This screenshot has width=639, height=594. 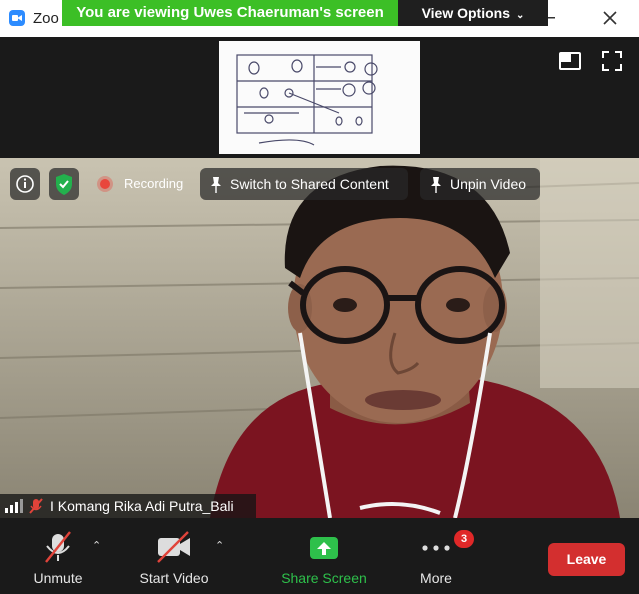 I want to click on start-video-button: Start Video, so click(x=174, y=556).